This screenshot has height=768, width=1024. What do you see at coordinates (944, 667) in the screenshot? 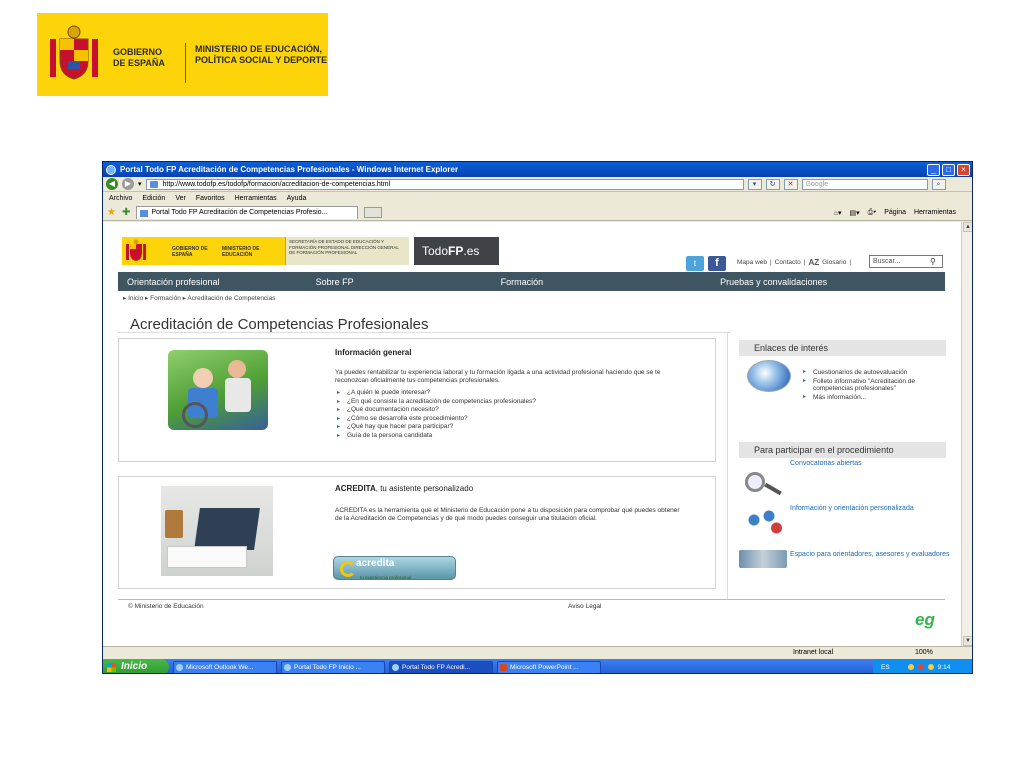
I see `clock: 9:14` at bounding box center [944, 667].